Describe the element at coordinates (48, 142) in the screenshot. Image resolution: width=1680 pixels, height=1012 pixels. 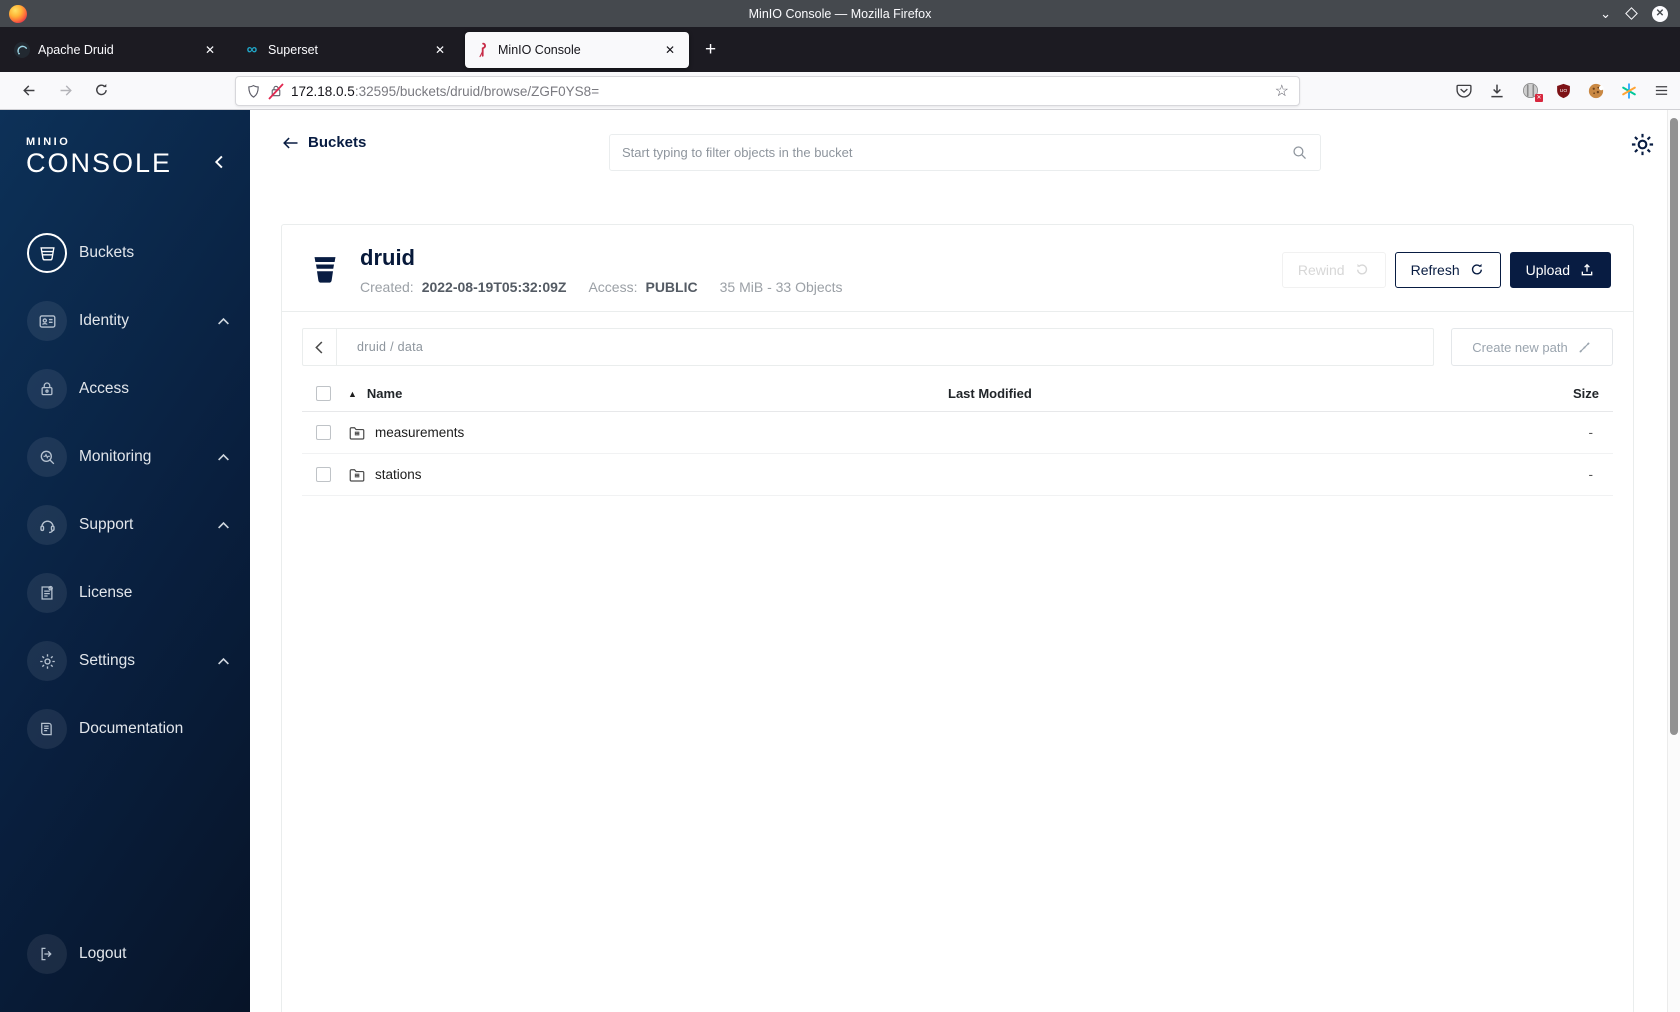
I see `minio-logo-text: MINIO` at that location.